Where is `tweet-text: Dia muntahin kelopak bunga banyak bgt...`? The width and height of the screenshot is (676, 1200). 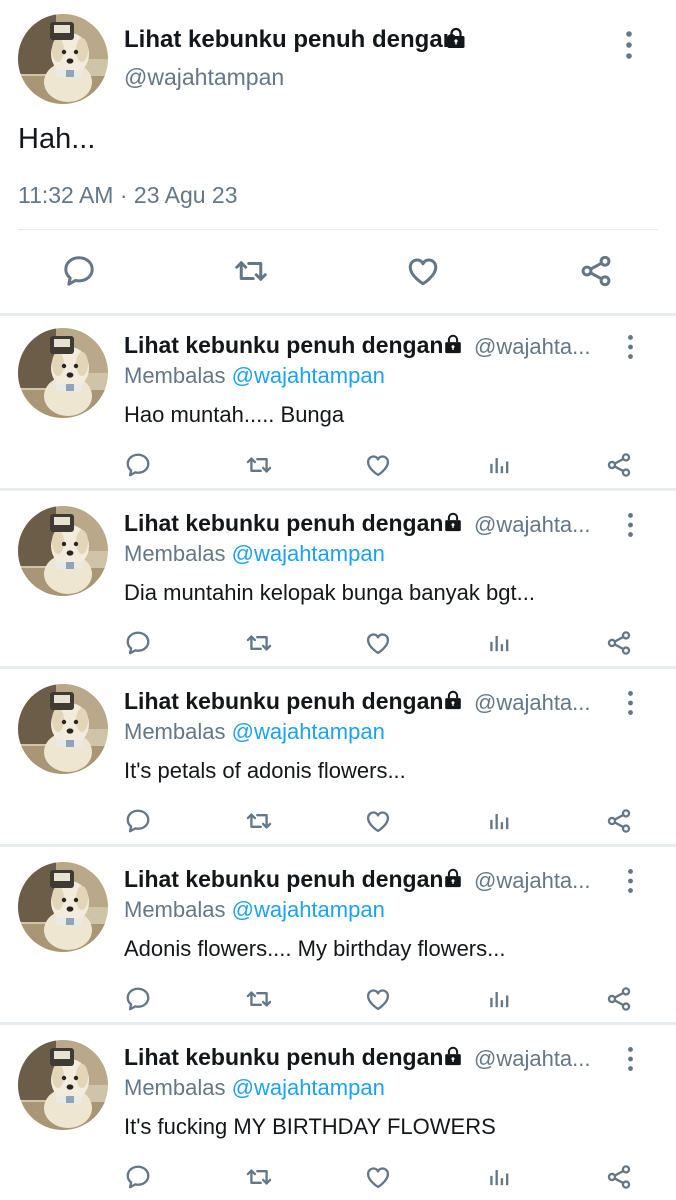
tweet-text: Dia muntahin kelopak bunga banyak bgt... is located at coordinates (329, 592).